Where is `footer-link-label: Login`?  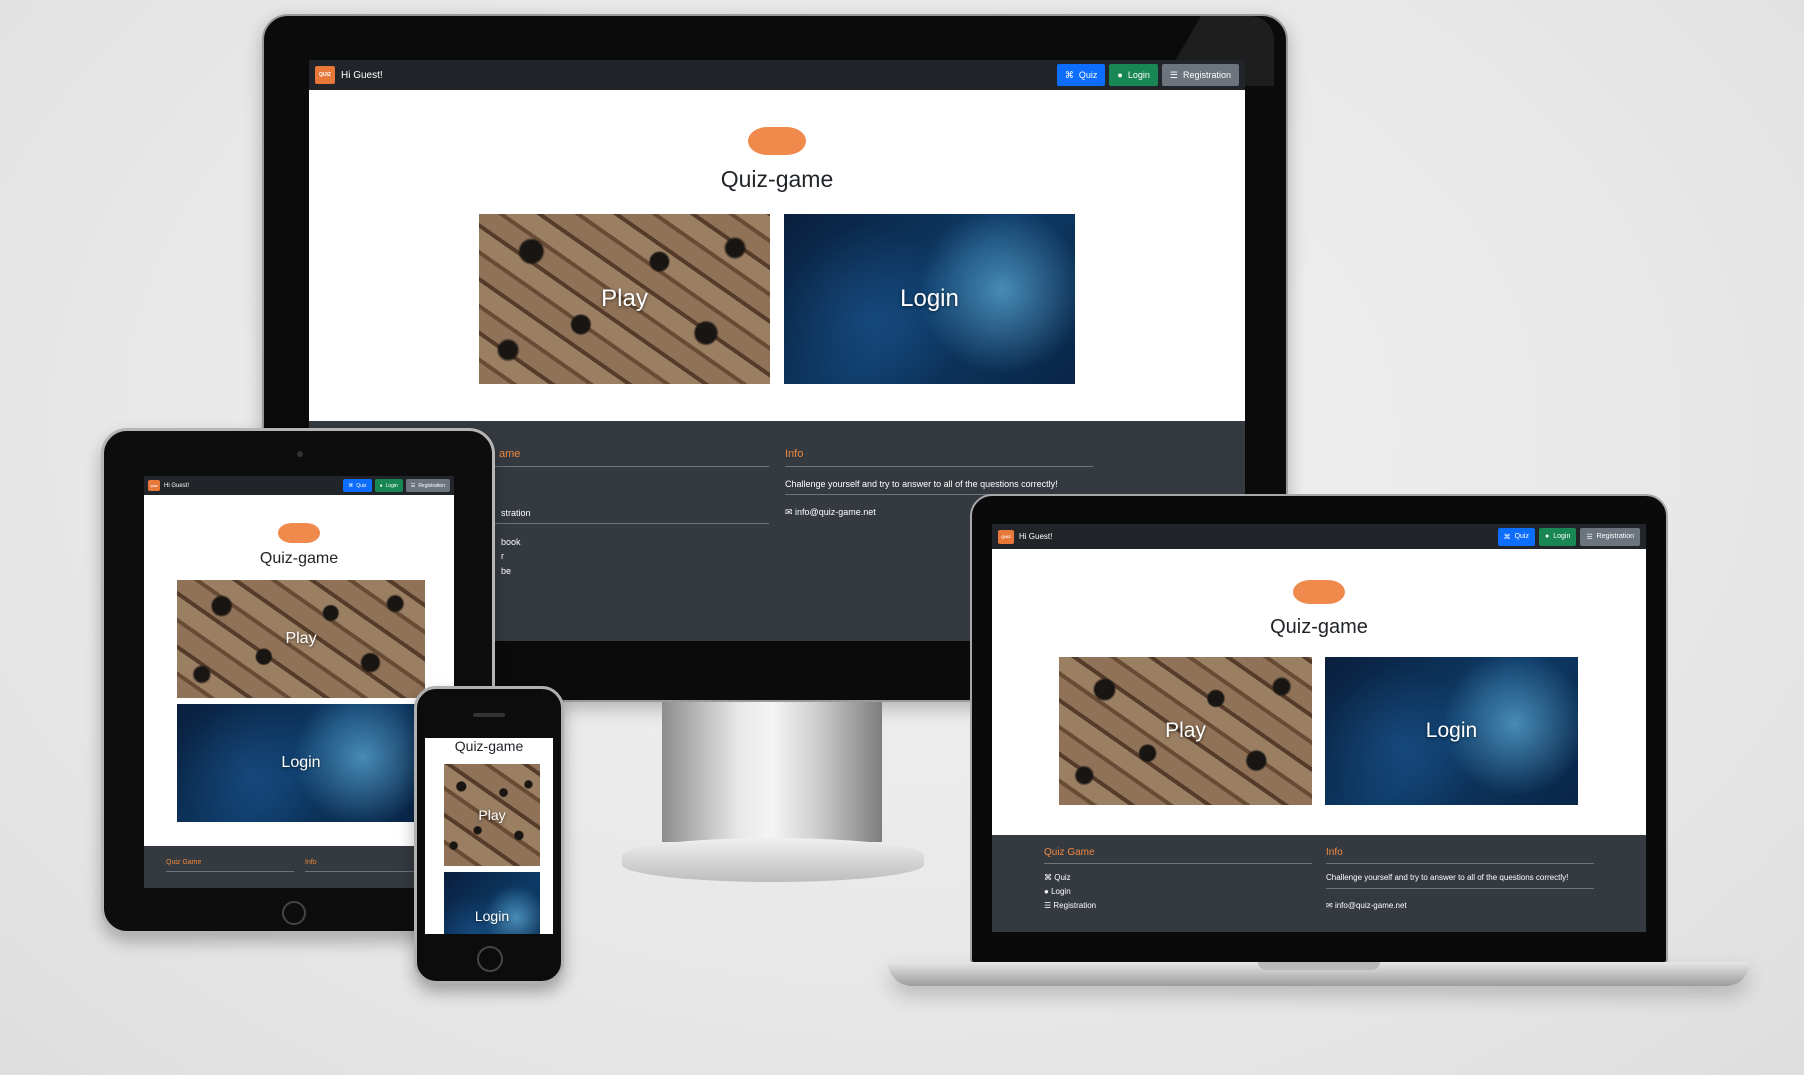 footer-link-label: Login is located at coordinates (1061, 891).